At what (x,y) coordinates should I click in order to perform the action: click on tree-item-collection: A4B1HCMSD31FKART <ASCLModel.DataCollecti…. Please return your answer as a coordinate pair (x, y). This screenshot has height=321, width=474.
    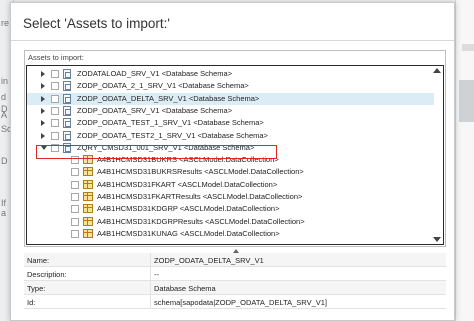
    Looking at the image, I should click on (230, 185).